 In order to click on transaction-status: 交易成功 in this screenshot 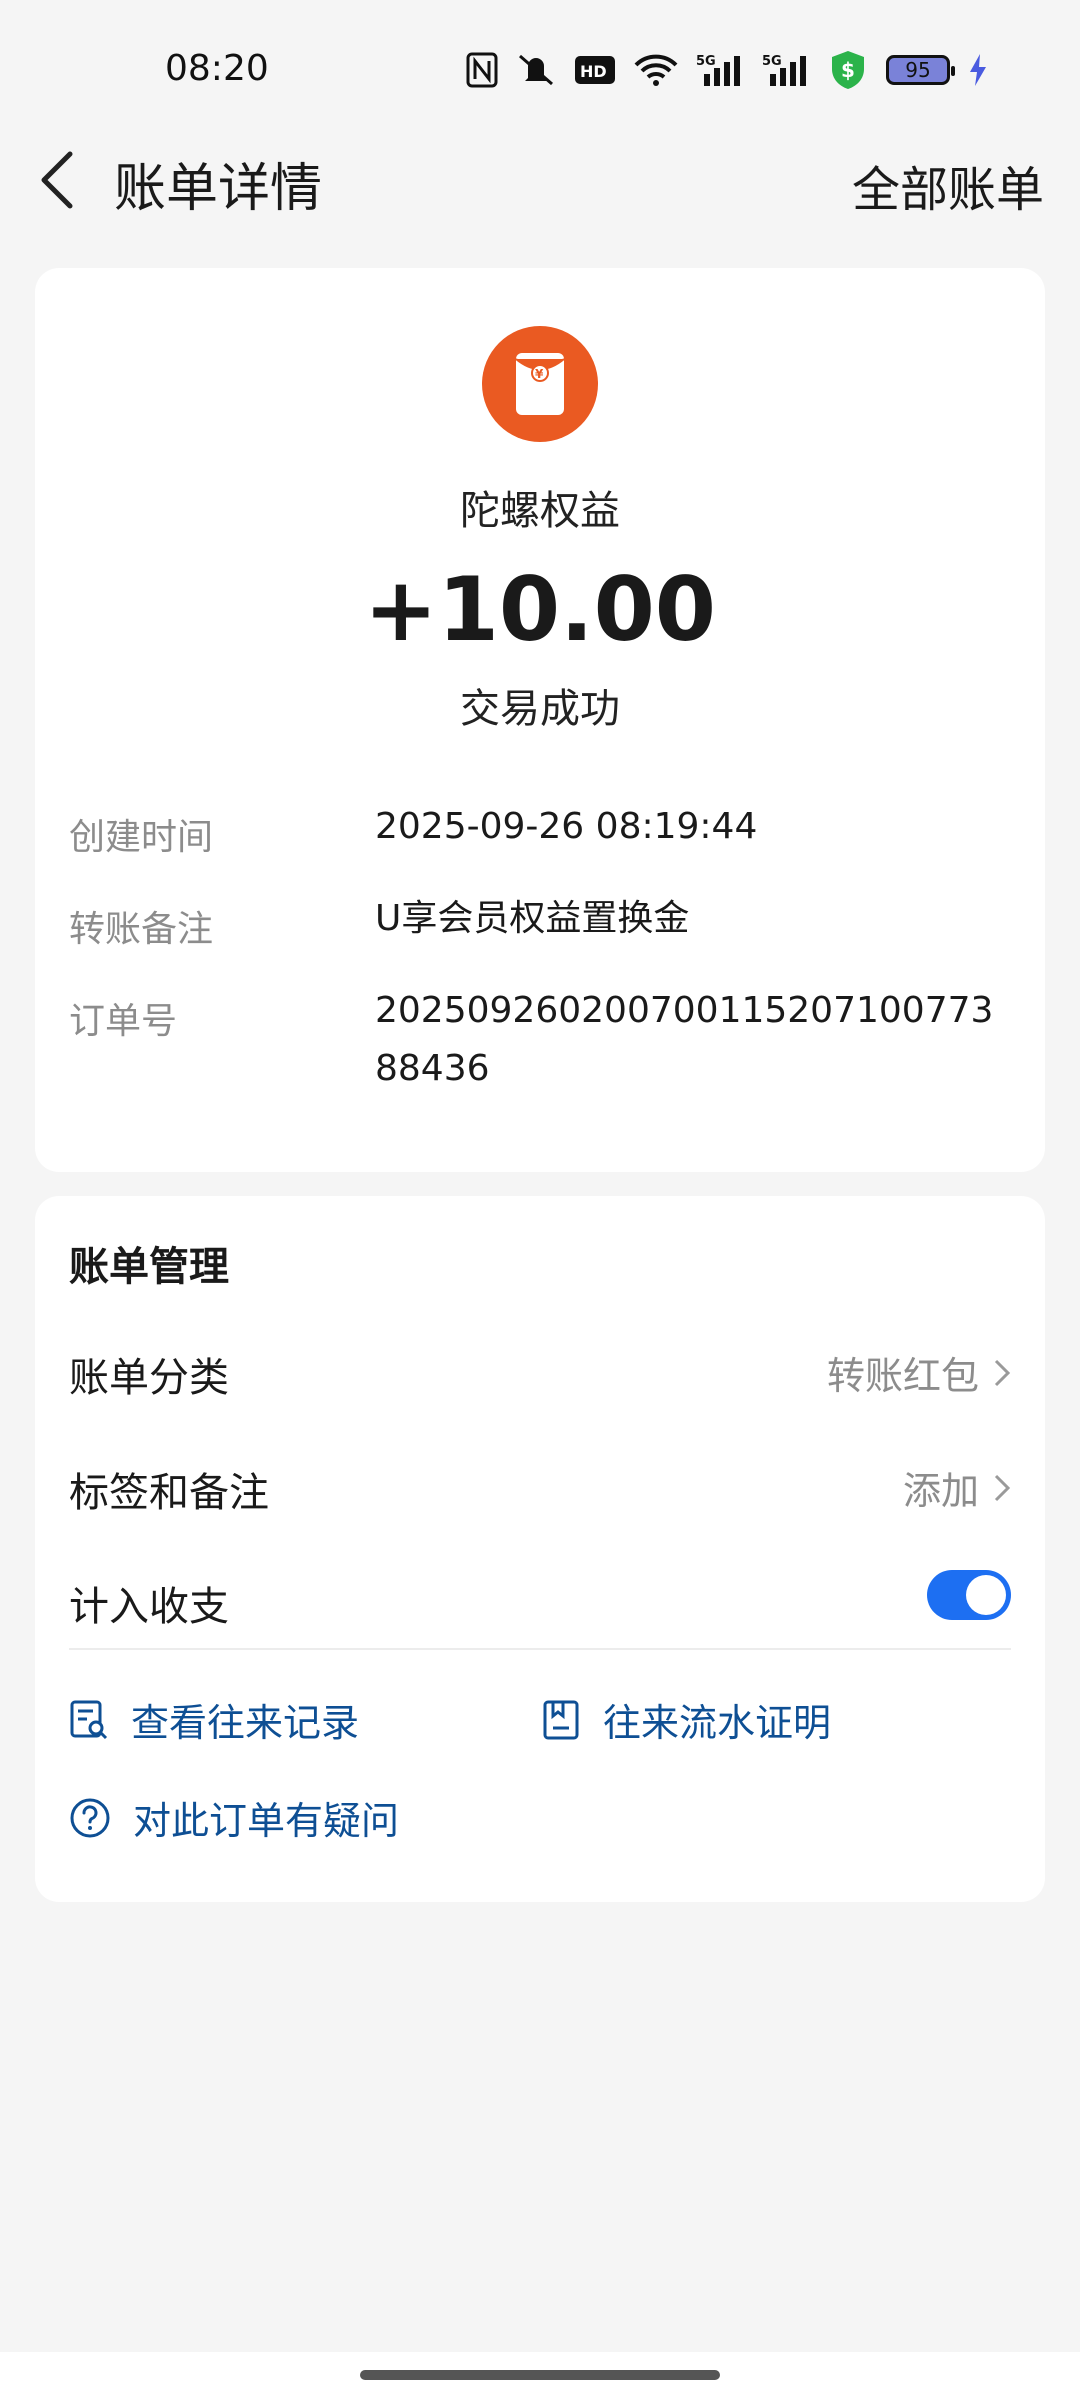, I will do `click(540, 709)`.